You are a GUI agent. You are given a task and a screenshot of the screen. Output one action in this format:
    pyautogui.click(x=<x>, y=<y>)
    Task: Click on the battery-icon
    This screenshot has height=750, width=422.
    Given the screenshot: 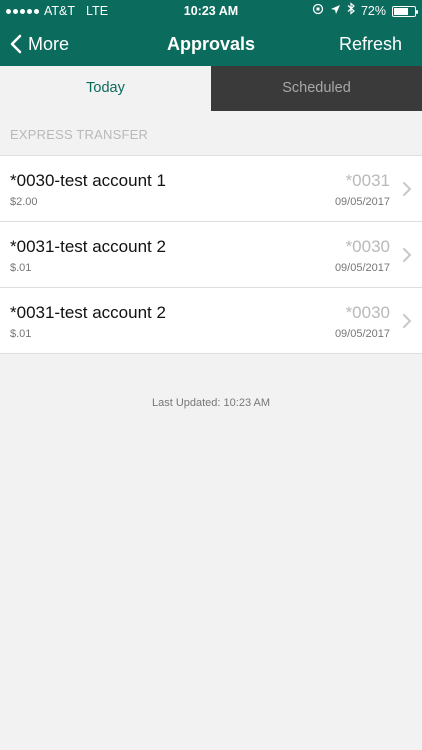 What is the action you would take?
    pyautogui.click(x=405, y=11)
    